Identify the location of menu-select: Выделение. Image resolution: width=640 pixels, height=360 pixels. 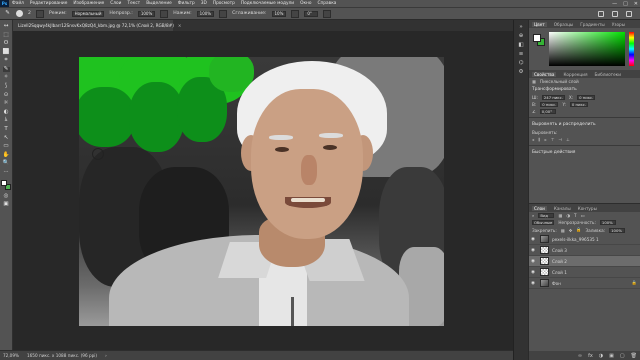
(159, 3).